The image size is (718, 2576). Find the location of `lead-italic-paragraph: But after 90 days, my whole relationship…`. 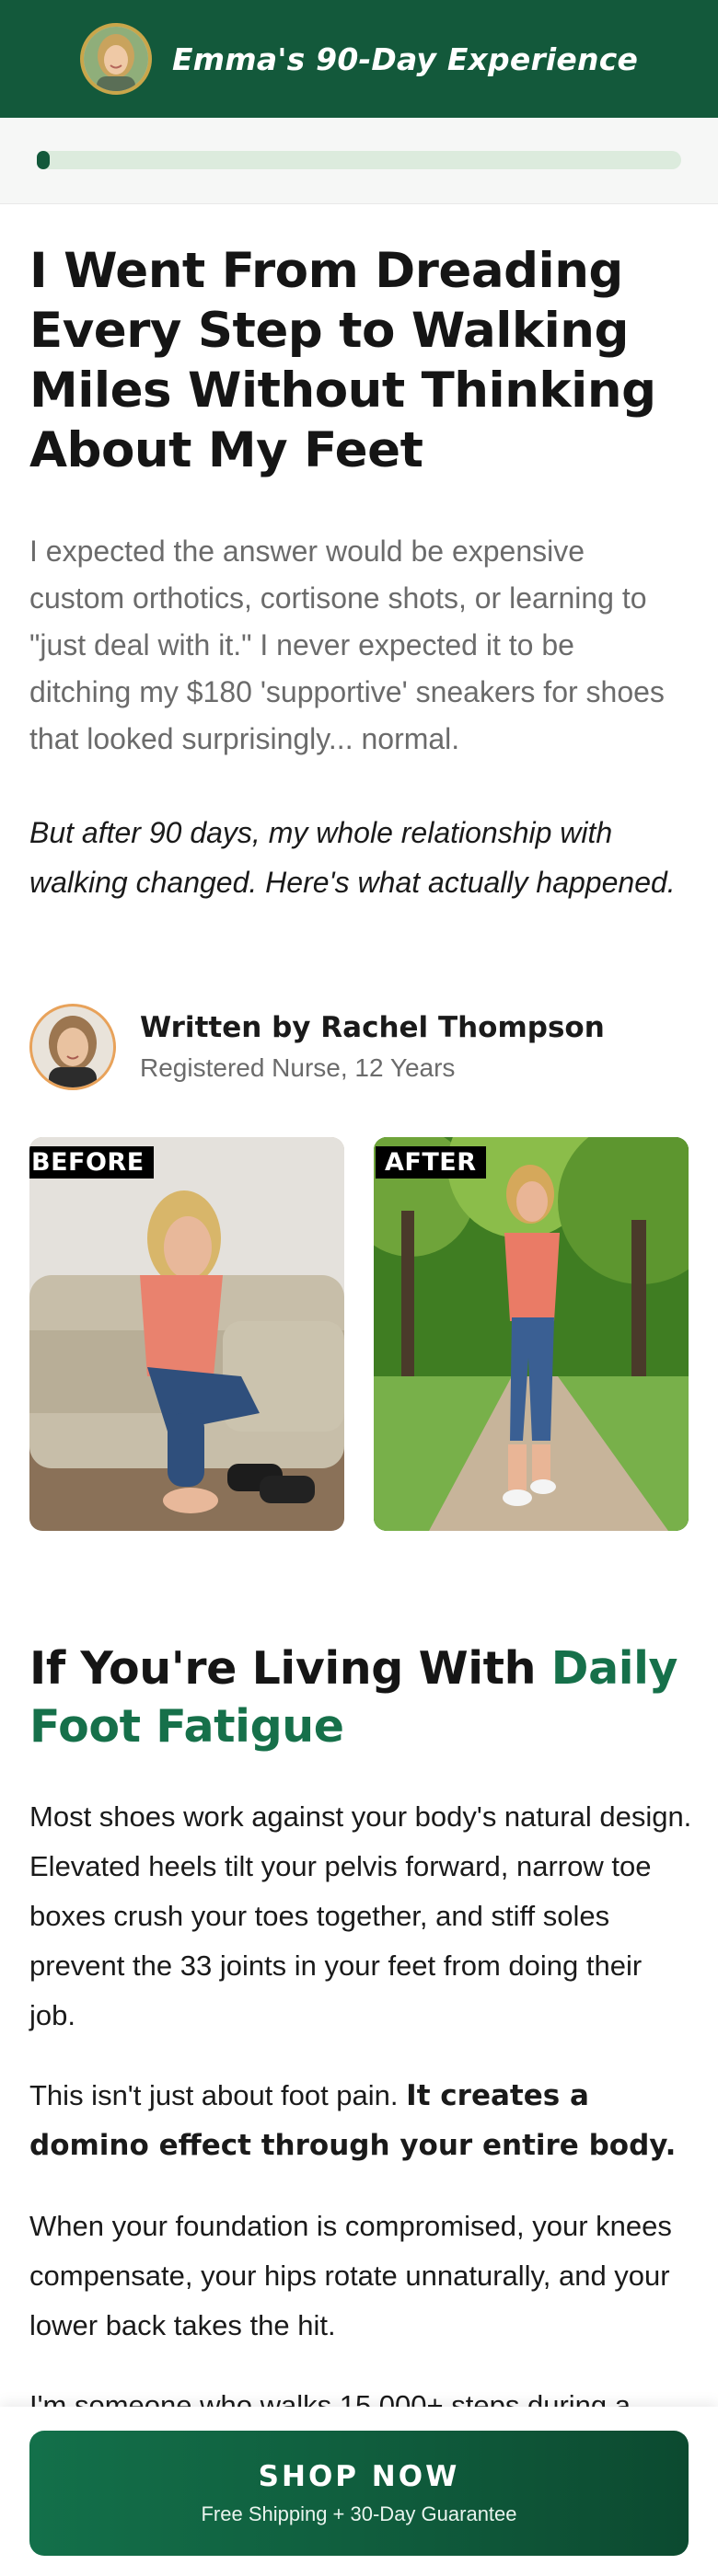

lead-italic-paragraph: But after 90 days, my whole relationship… is located at coordinates (352, 857).